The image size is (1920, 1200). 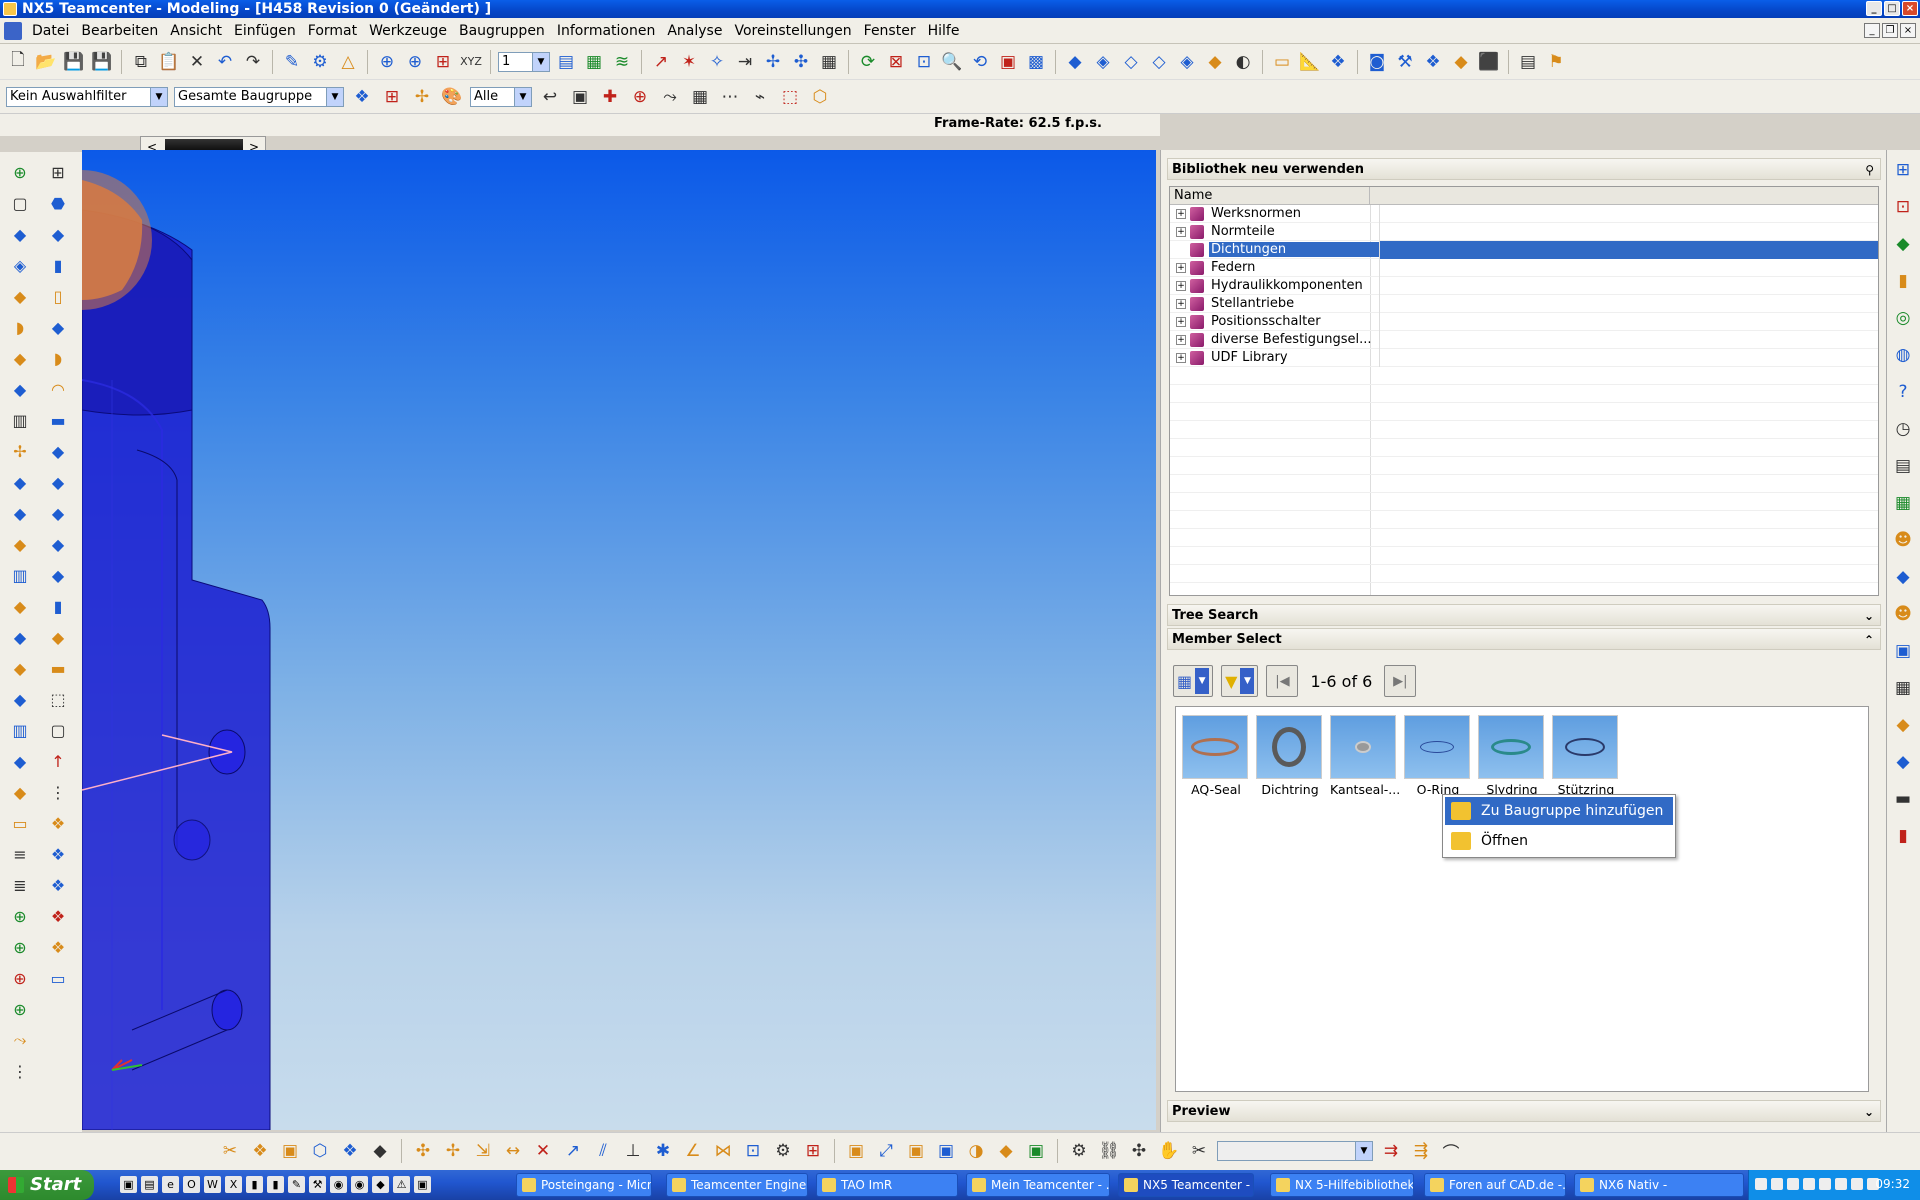 What do you see at coordinates (693, 1151) in the screenshot?
I see `angle-icon: ∠` at bounding box center [693, 1151].